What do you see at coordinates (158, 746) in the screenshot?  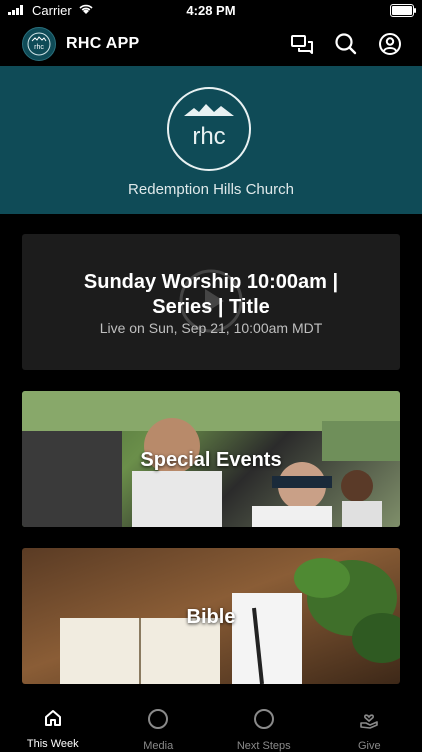 I see `tab-media-label: Media` at bounding box center [158, 746].